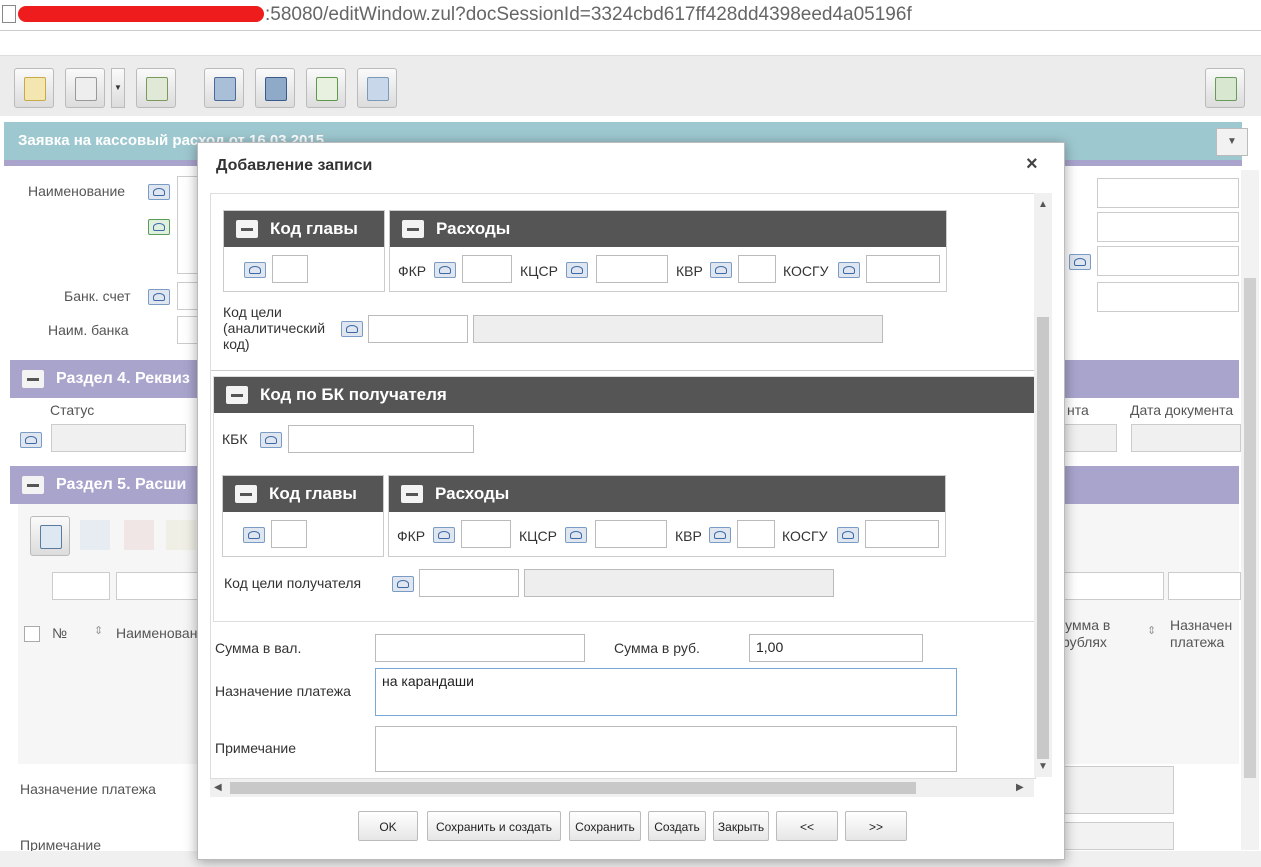  What do you see at coordinates (352, 329) in the screenshot?
I see `kod-celi-lookup-icon` at bounding box center [352, 329].